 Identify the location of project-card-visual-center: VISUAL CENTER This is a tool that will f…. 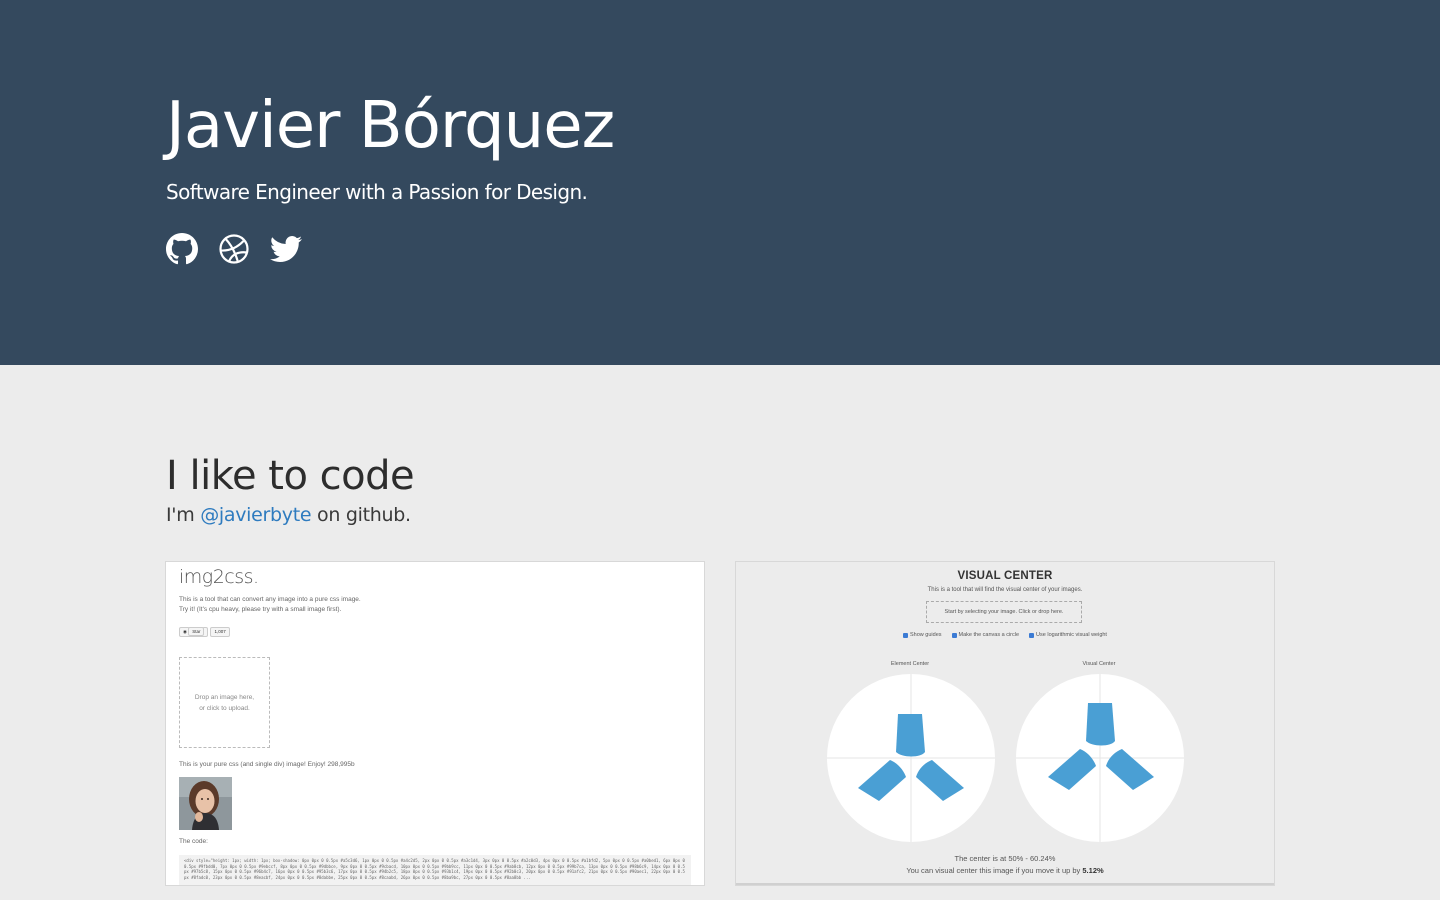
(1005, 723).